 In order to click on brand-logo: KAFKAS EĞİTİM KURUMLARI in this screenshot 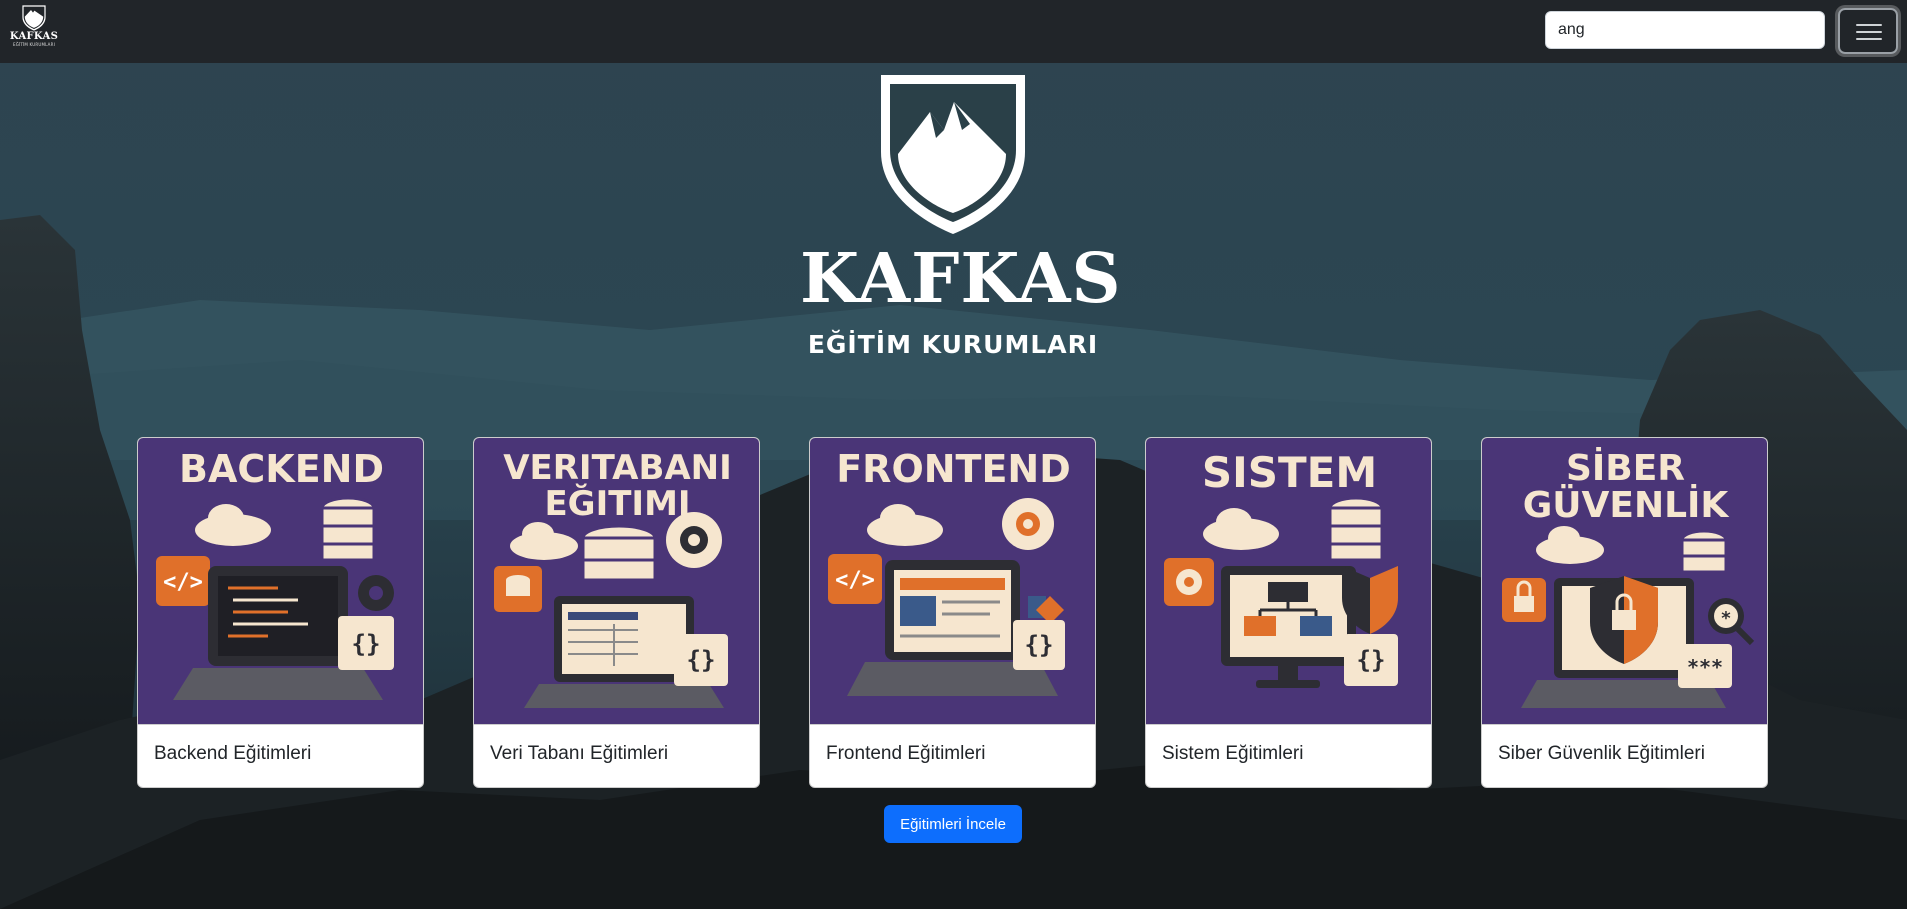, I will do `click(34, 31)`.